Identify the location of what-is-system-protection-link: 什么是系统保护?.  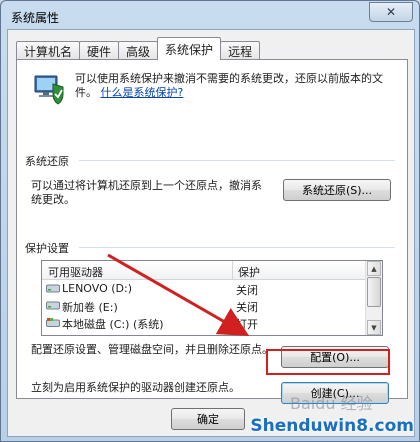
(142, 92).